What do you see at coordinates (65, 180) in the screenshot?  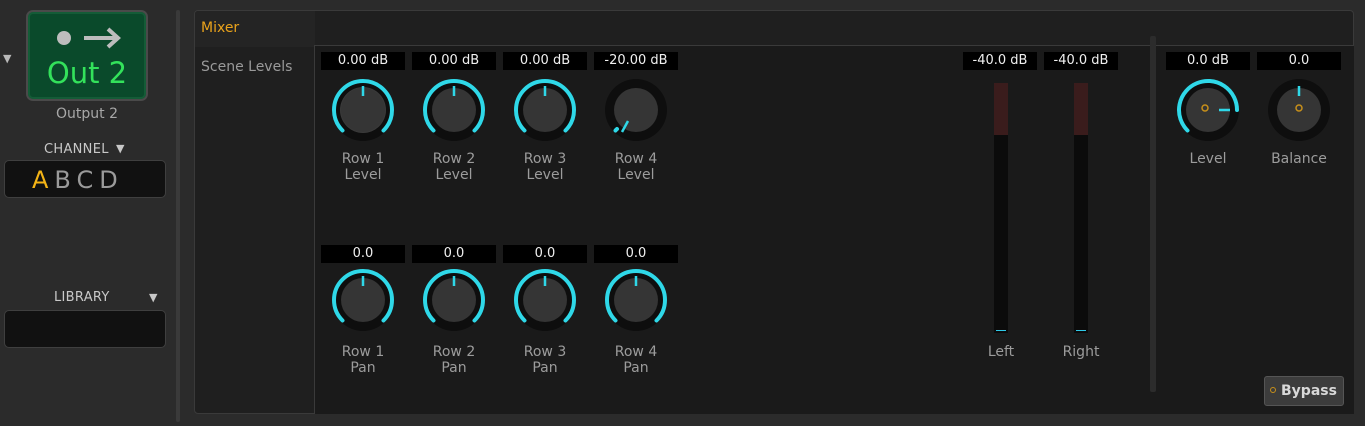 I see `channel-b: B` at bounding box center [65, 180].